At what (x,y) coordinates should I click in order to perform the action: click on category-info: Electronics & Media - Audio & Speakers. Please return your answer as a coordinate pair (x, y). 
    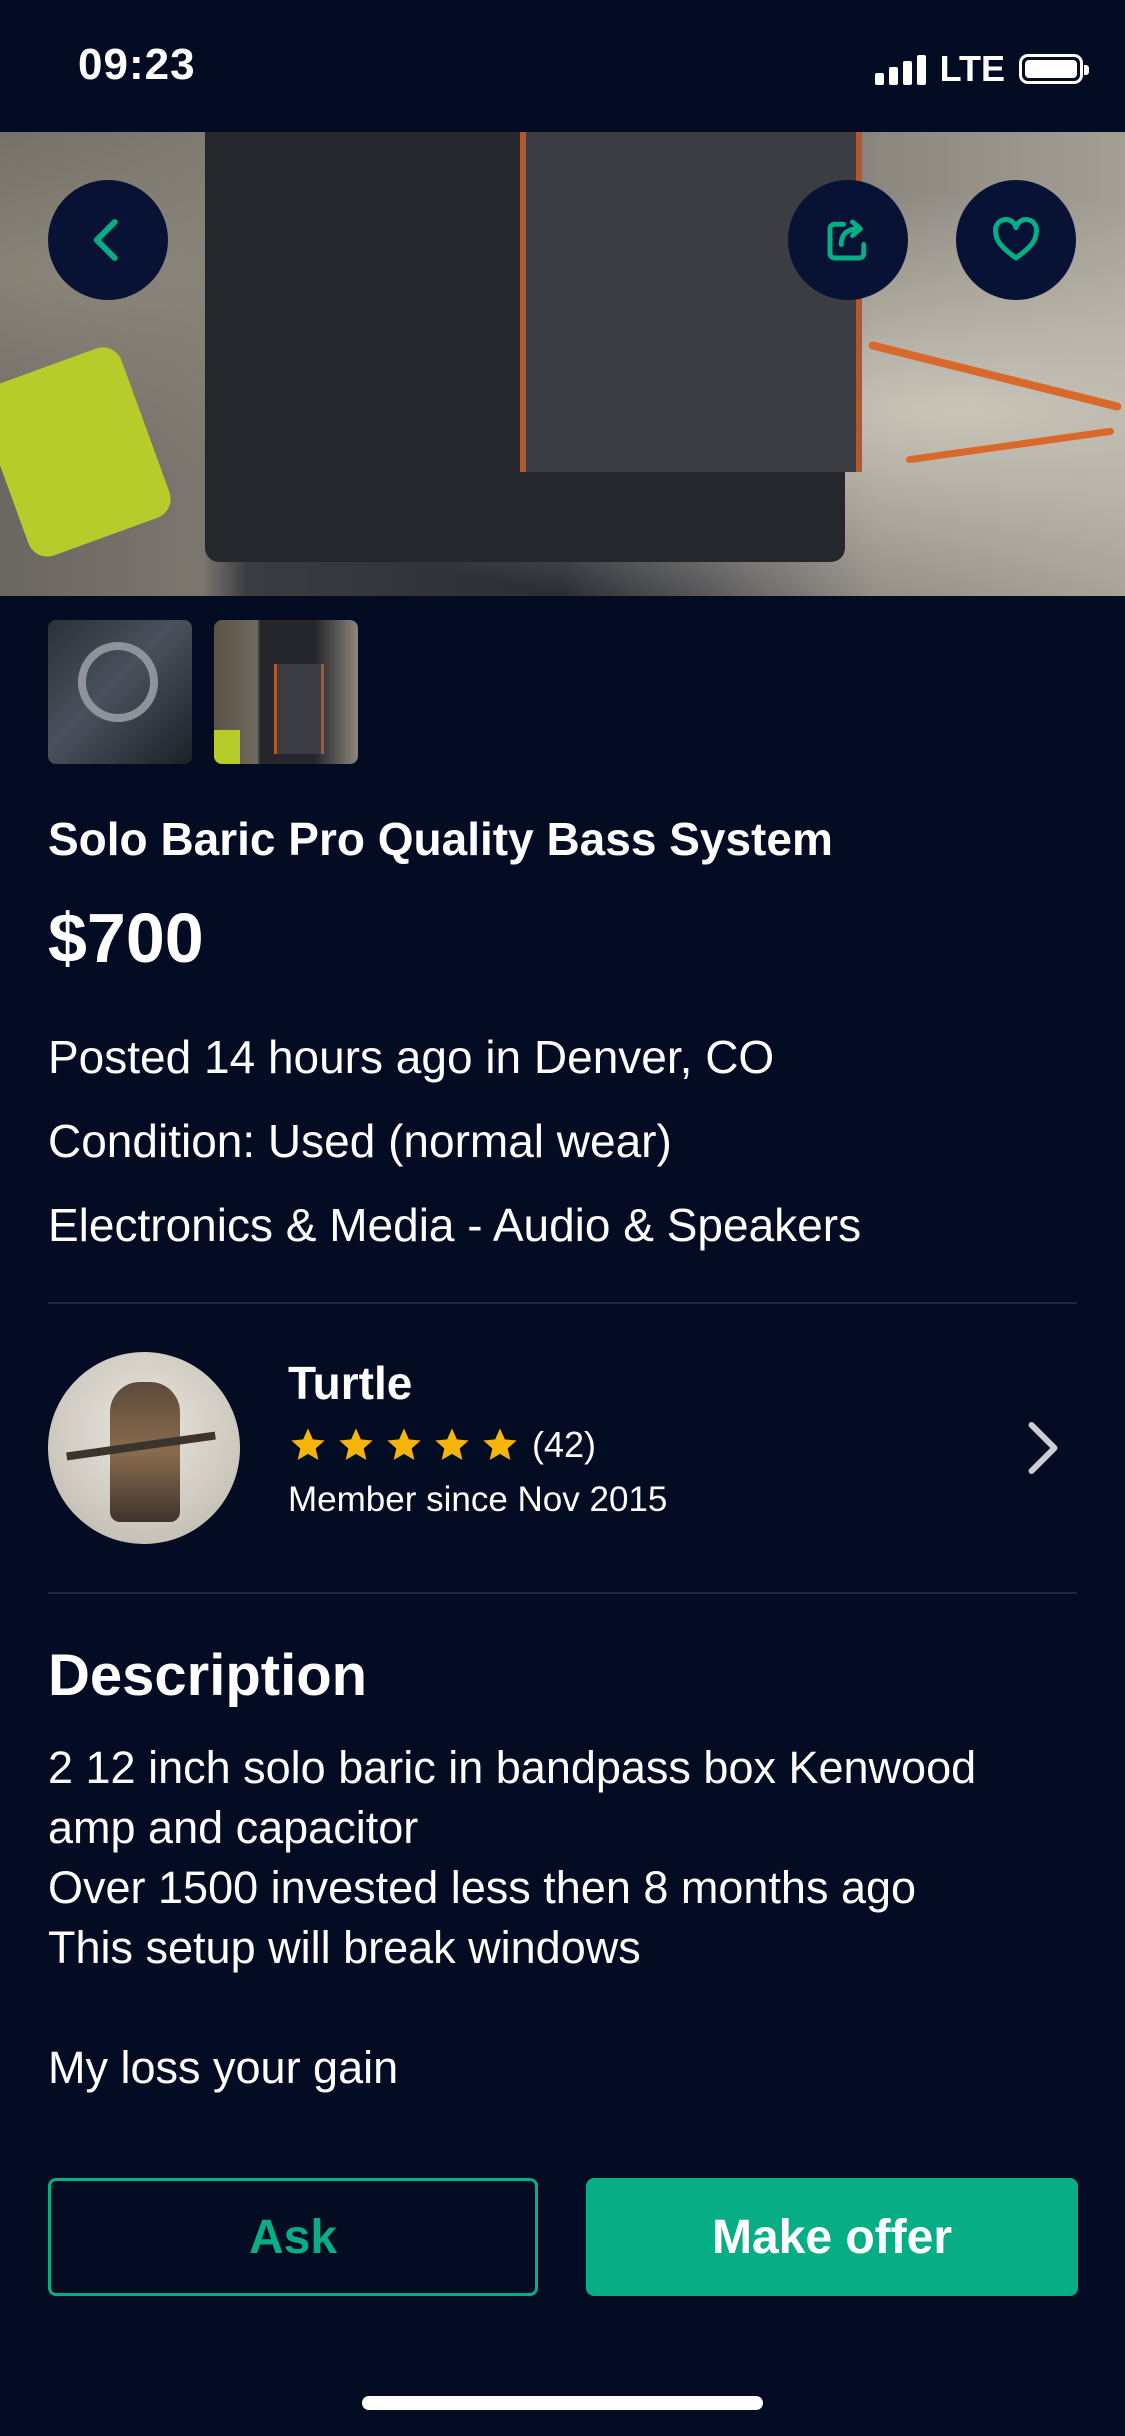
    Looking at the image, I should click on (455, 1225).